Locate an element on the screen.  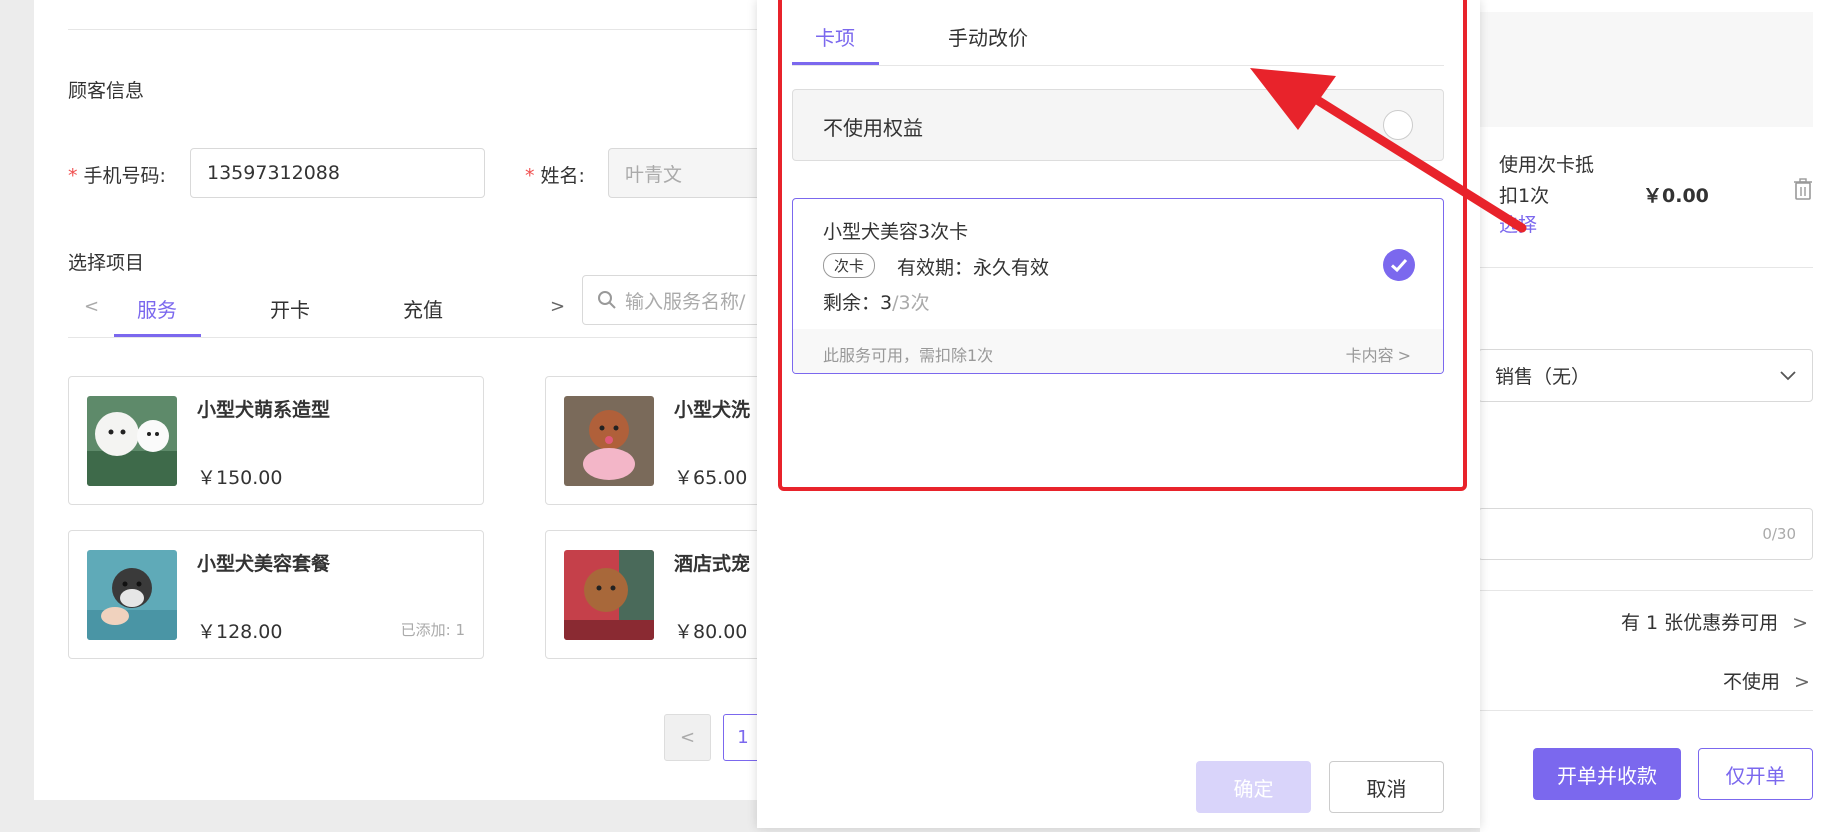
service-name: 小型犬洗 is located at coordinates (712, 410).